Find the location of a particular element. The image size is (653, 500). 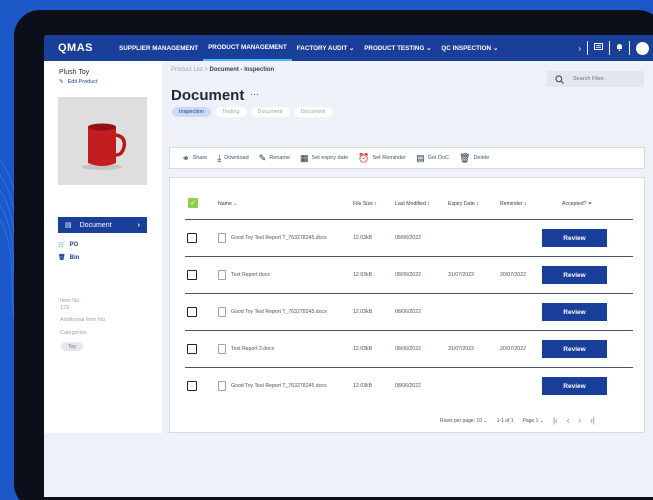

product-image is located at coordinates (102, 141).